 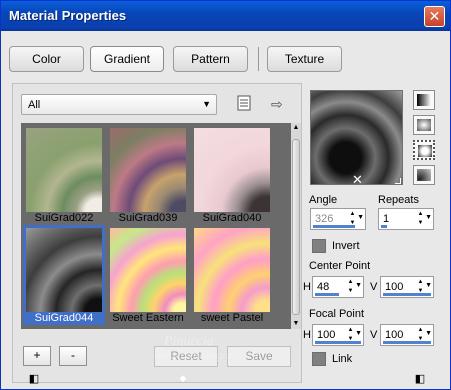 I want to click on close-icon: ✕, so click(x=434, y=16).